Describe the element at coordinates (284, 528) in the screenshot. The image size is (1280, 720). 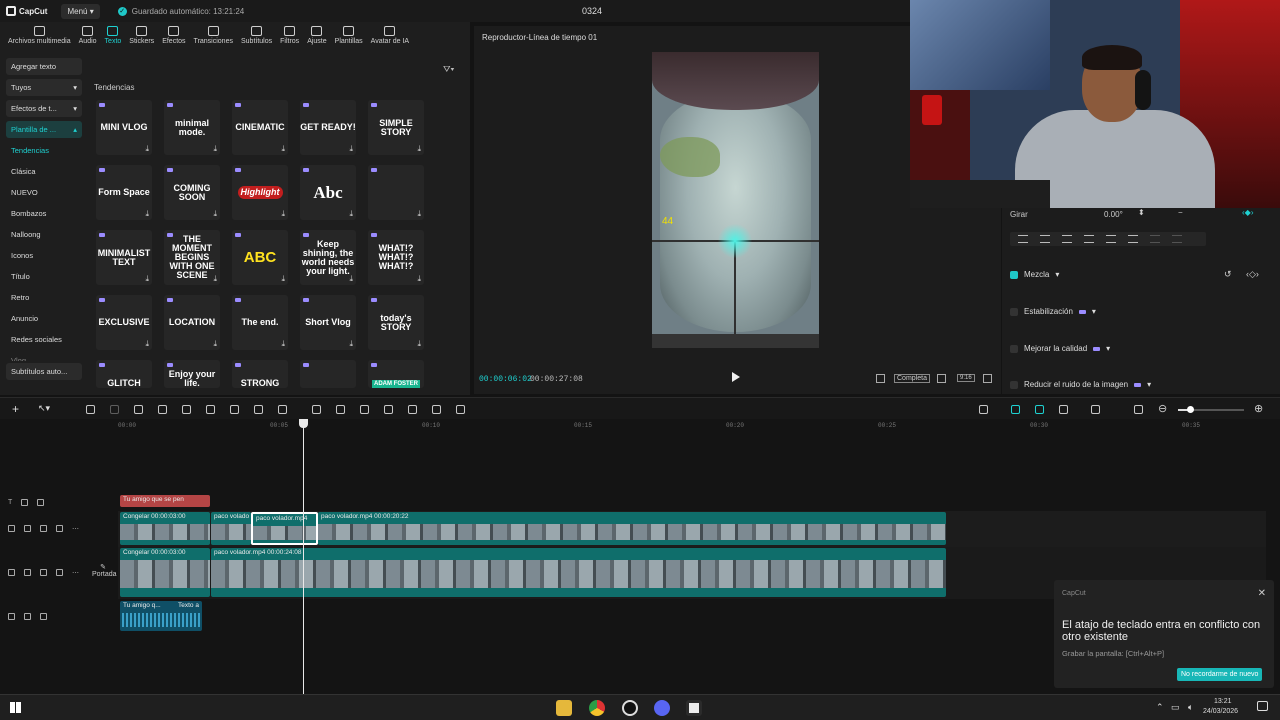
I see `selected-video-clip: paco volador.mp4` at that location.